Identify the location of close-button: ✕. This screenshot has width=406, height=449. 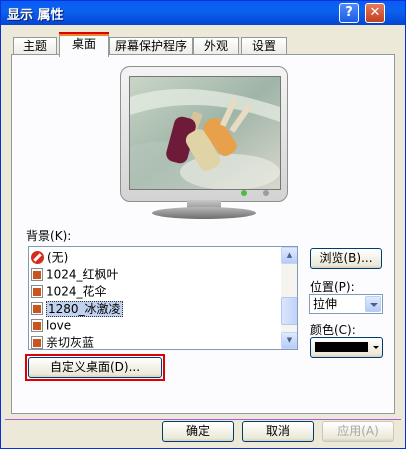
(375, 13).